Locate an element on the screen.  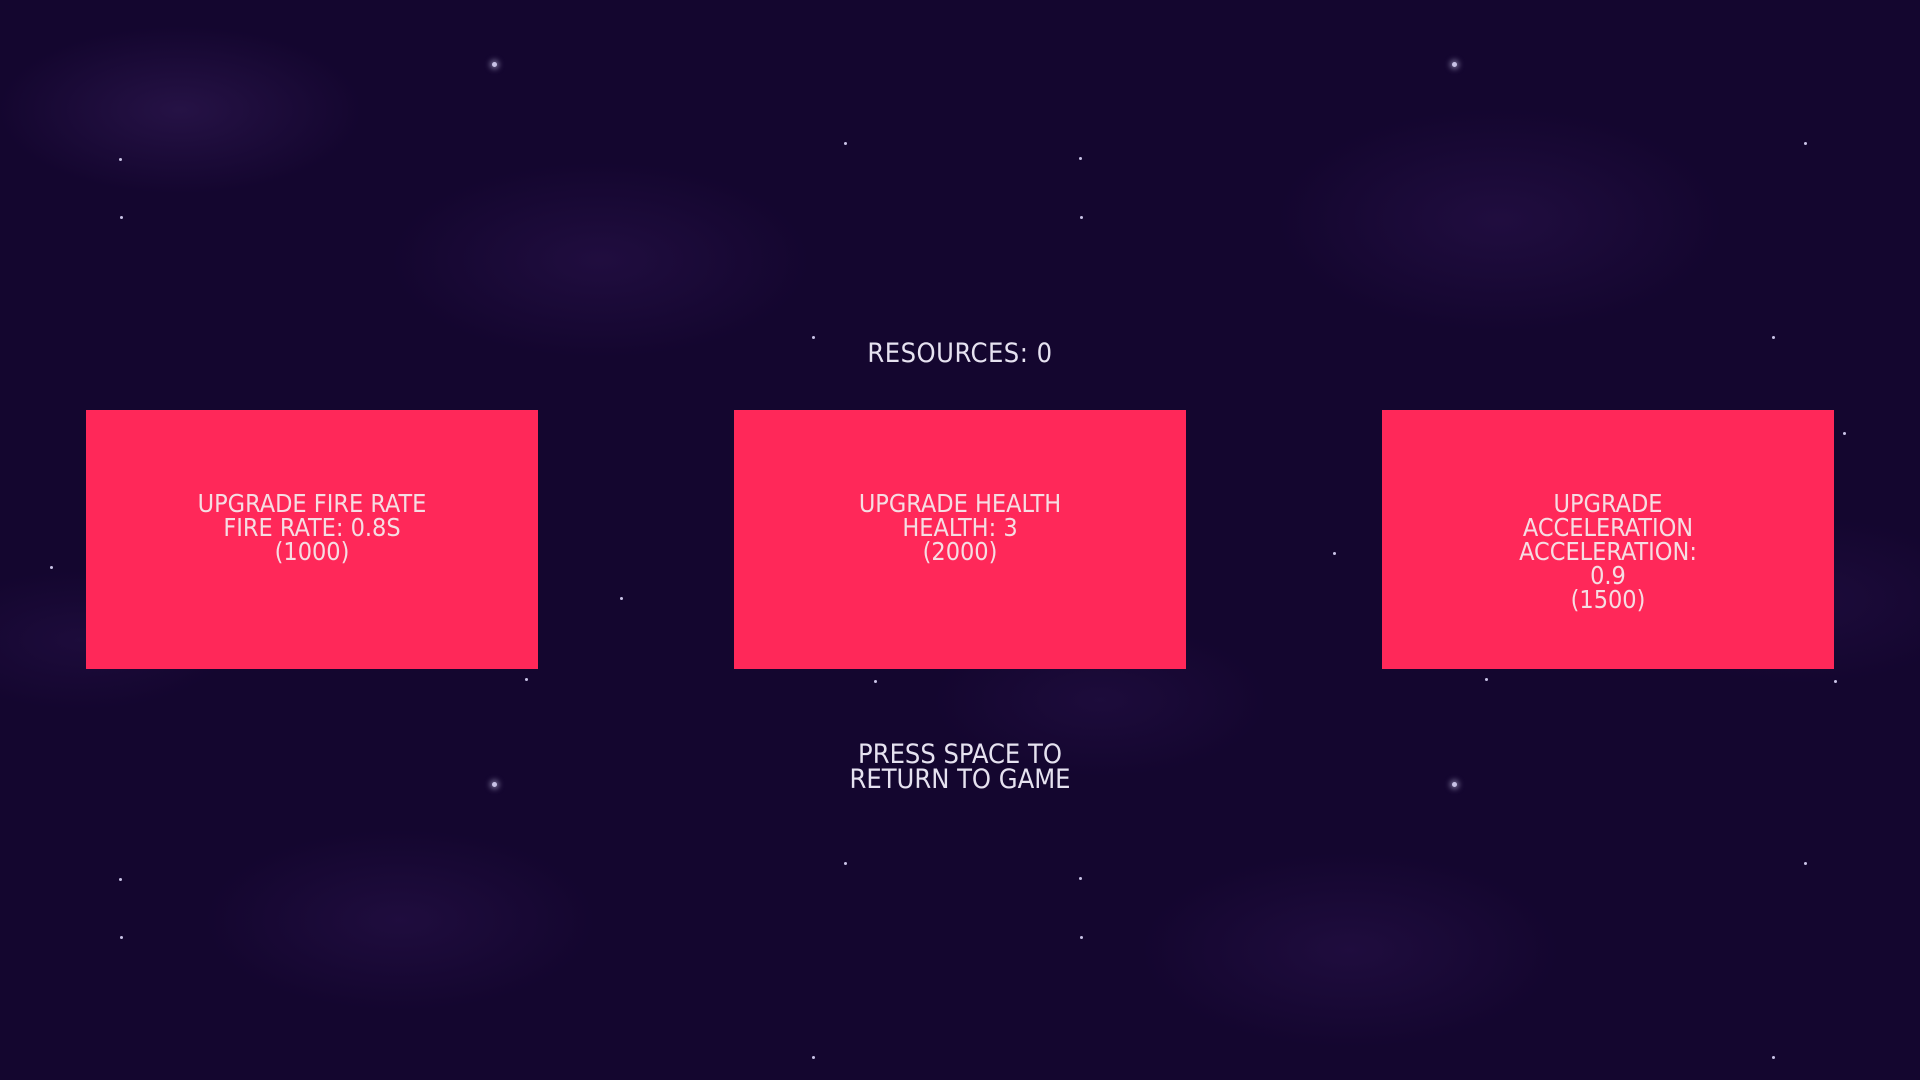
upgrade-health-text: UPGRADE HEALTH HEALTH: 3 (2000) is located at coordinates (960, 528).